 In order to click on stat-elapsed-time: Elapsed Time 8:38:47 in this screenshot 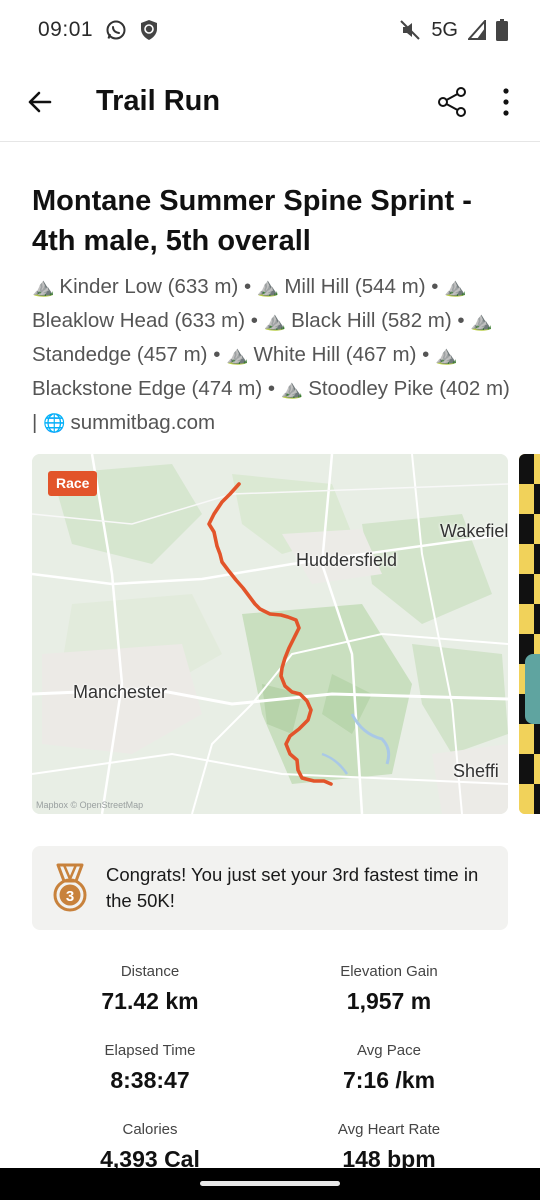, I will do `click(150, 1068)`.